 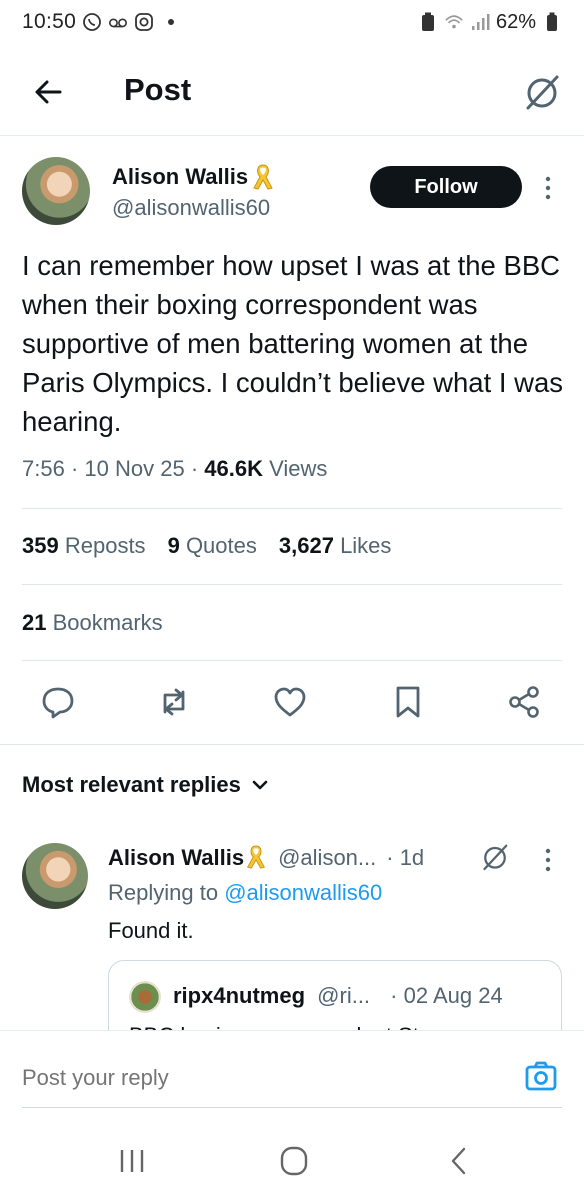 What do you see at coordinates (132, 1161) in the screenshot?
I see `recent-apps-icon` at bounding box center [132, 1161].